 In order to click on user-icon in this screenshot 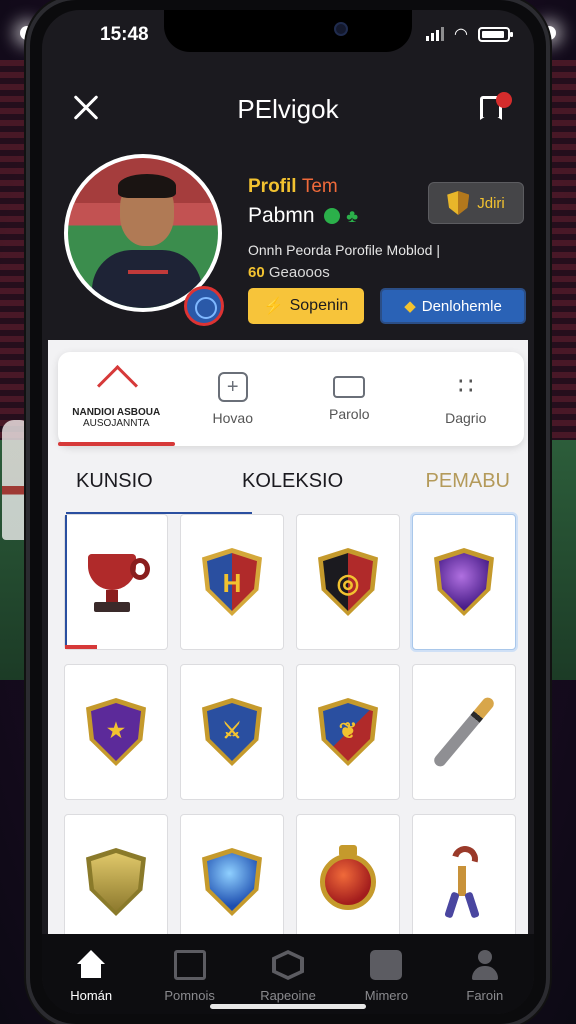, I will do `click(485, 965)`.